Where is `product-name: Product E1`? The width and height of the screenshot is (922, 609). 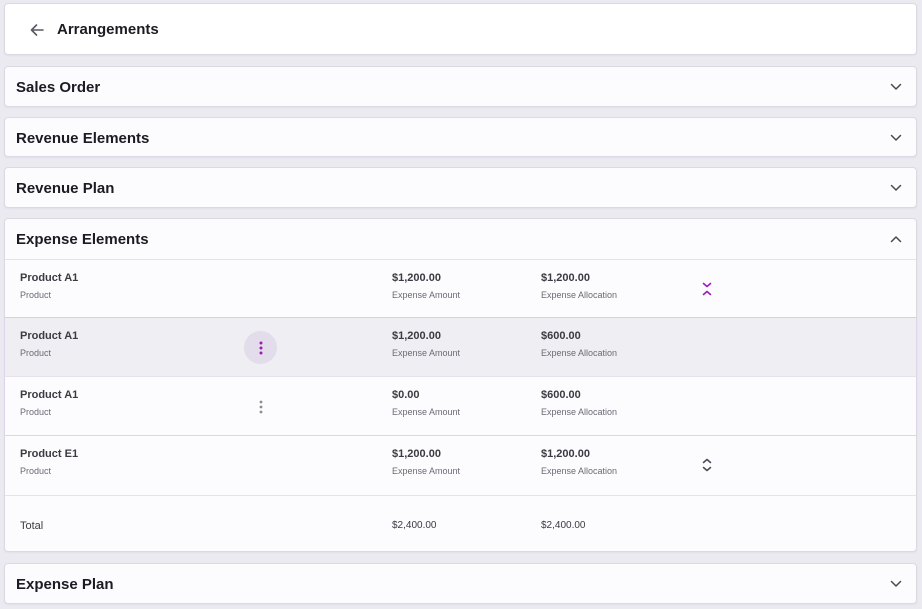 product-name: Product E1 is located at coordinates (49, 454).